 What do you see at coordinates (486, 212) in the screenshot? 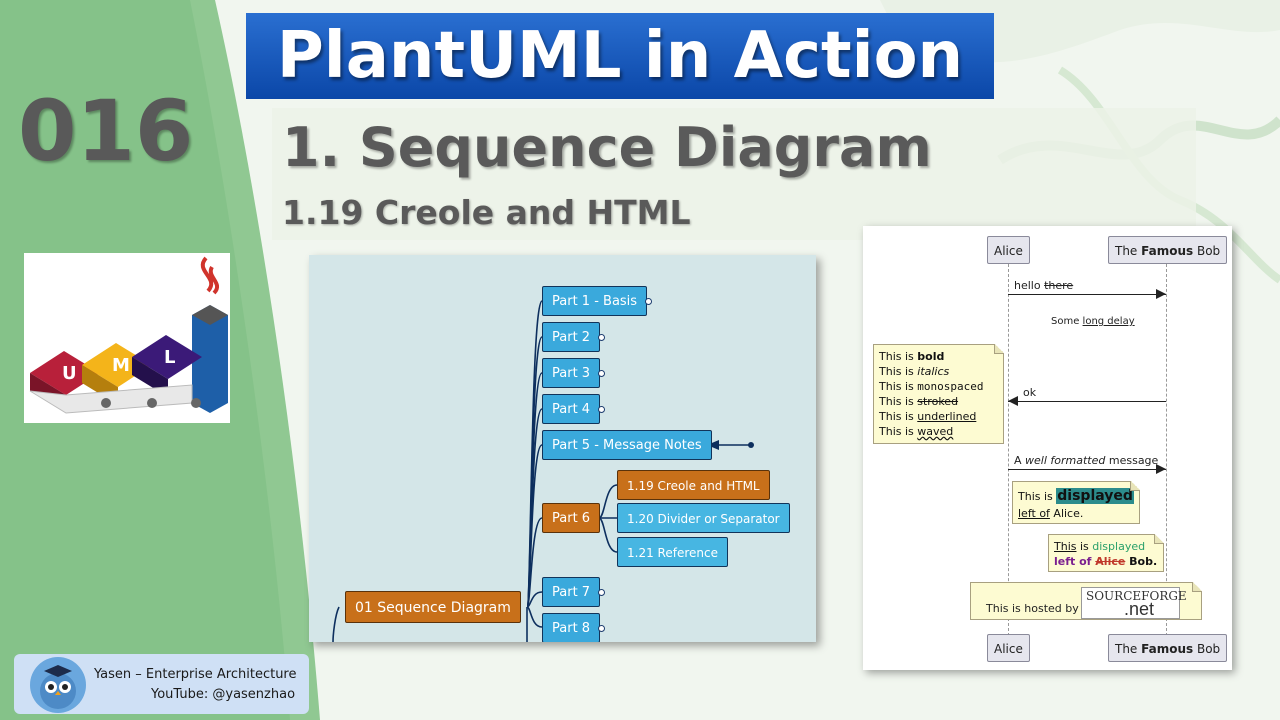
I see `topic-title: 1.19 Creole and HTML` at bounding box center [486, 212].